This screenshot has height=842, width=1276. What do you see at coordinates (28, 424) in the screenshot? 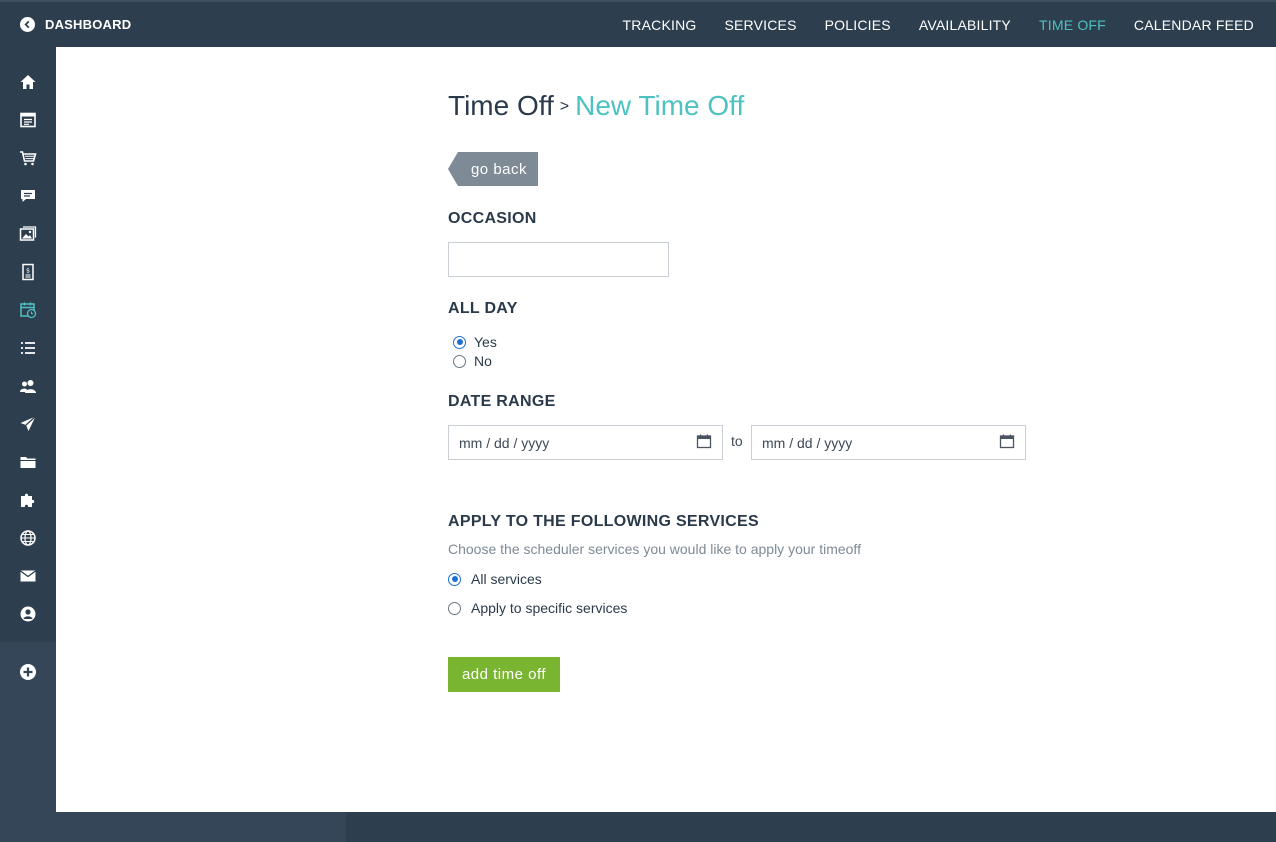
I see `send-icon` at bounding box center [28, 424].